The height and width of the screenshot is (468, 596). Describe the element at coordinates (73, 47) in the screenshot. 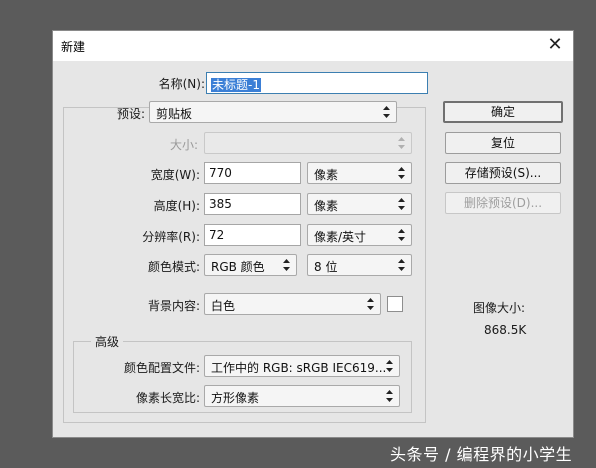

I see `dialog-title: 新建` at that location.